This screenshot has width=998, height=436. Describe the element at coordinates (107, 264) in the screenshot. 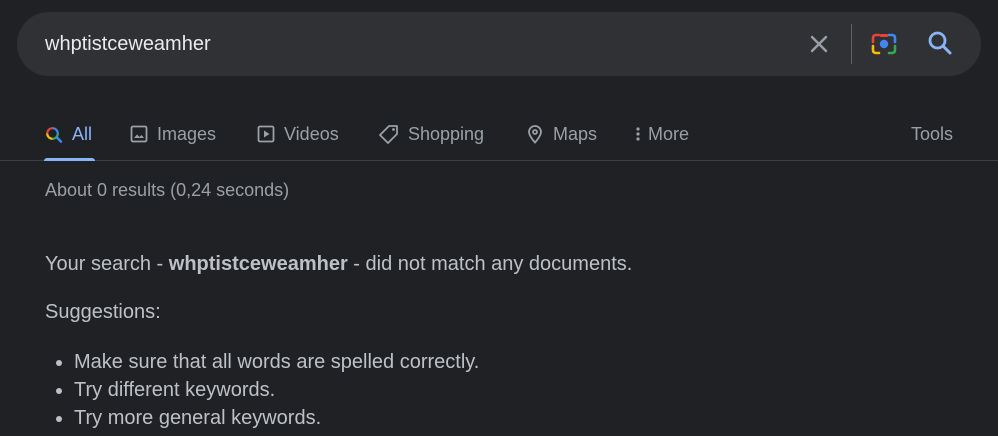

I see `no-results-prefix: Your search -` at that location.